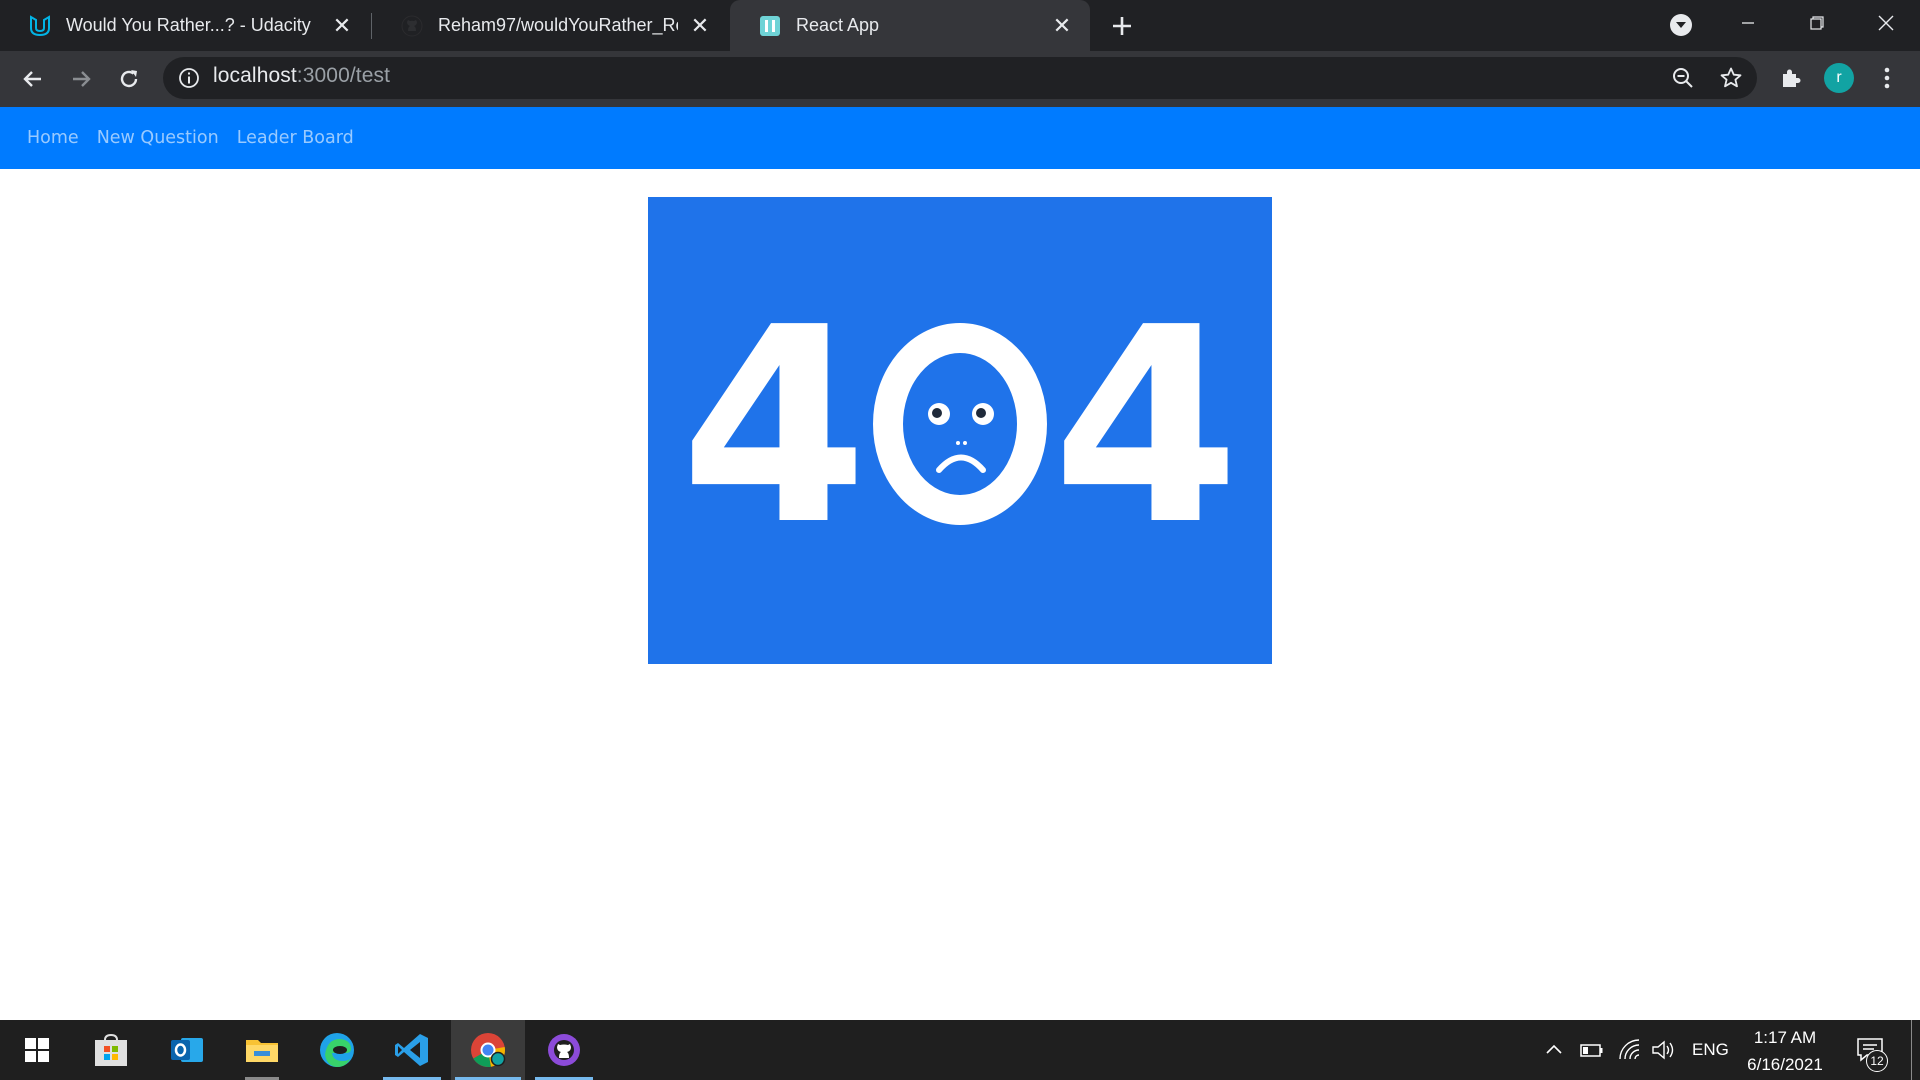 Image resolution: width=1920 pixels, height=1080 pixels. I want to click on taskbar-store, so click(111, 1050).